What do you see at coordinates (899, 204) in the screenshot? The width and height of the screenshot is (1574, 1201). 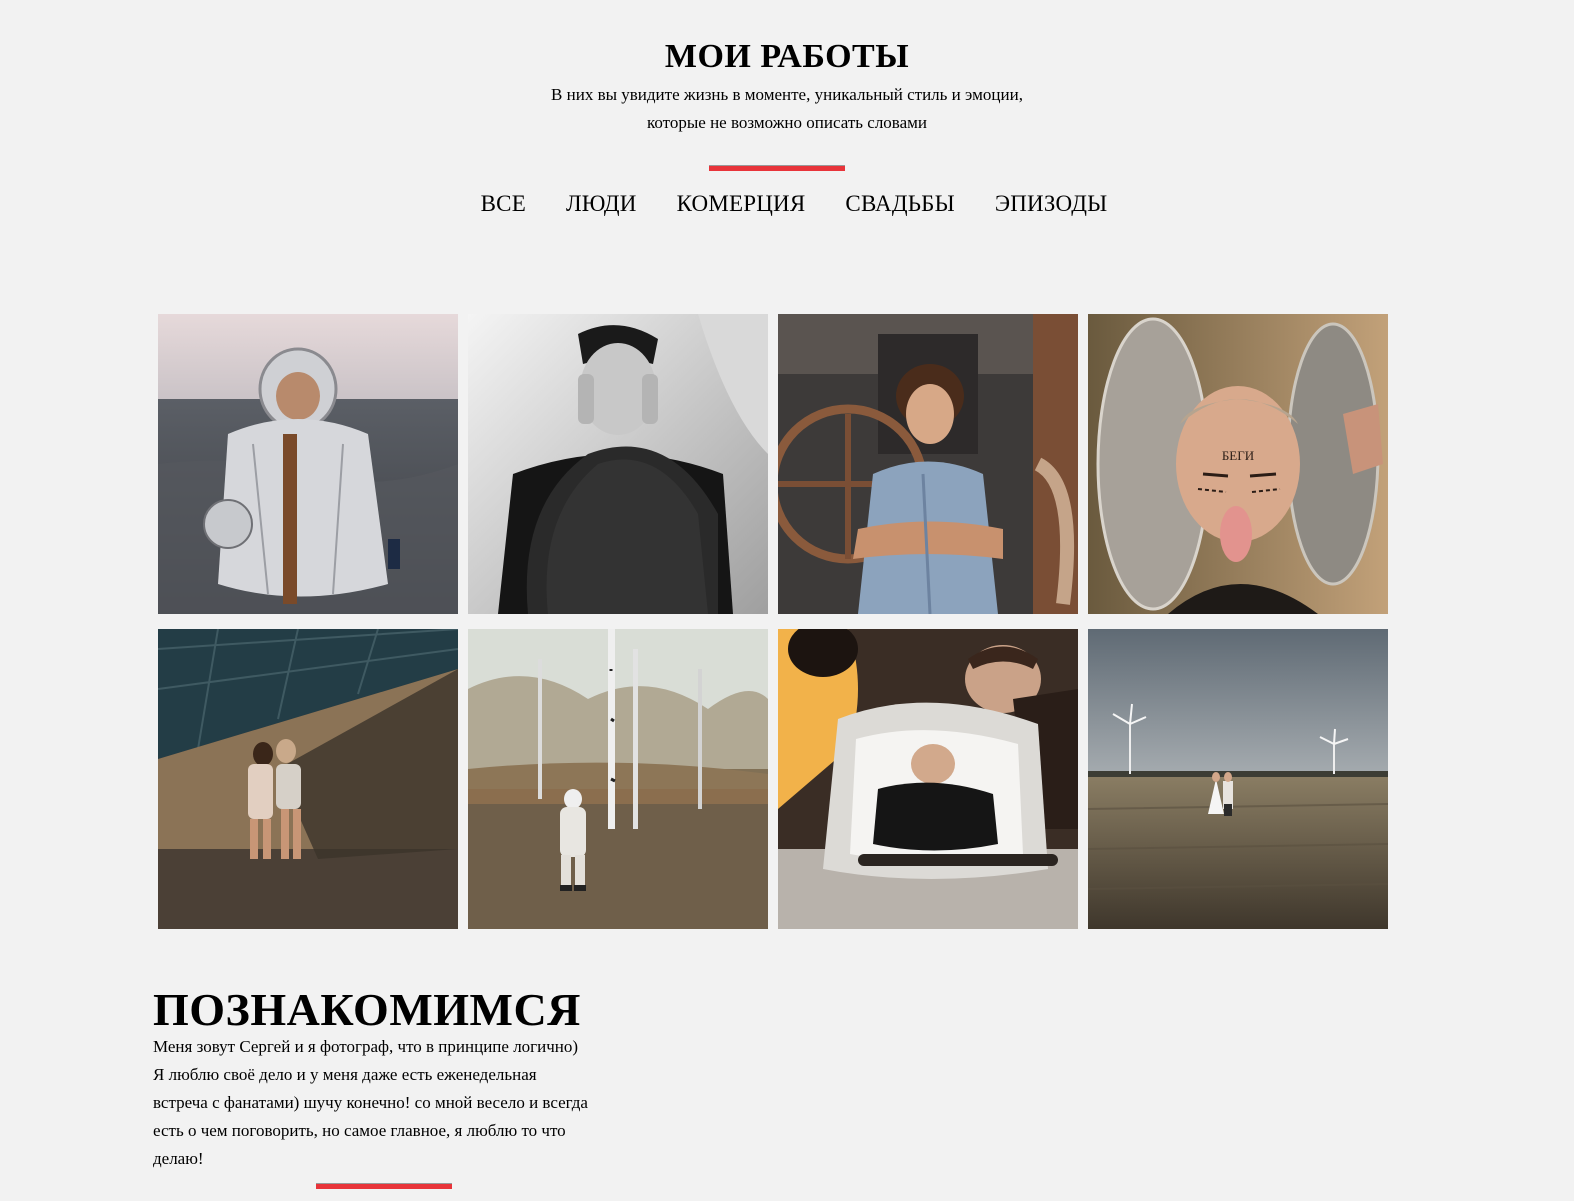 I see `filter-tab-weddings: СВАДЬБЫ` at bounding box center [899, 204].